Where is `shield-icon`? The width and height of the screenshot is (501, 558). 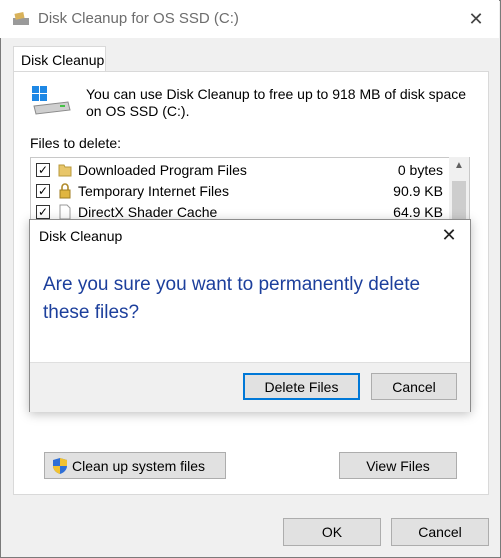 shield-icon is located at coordinates (60, 465).